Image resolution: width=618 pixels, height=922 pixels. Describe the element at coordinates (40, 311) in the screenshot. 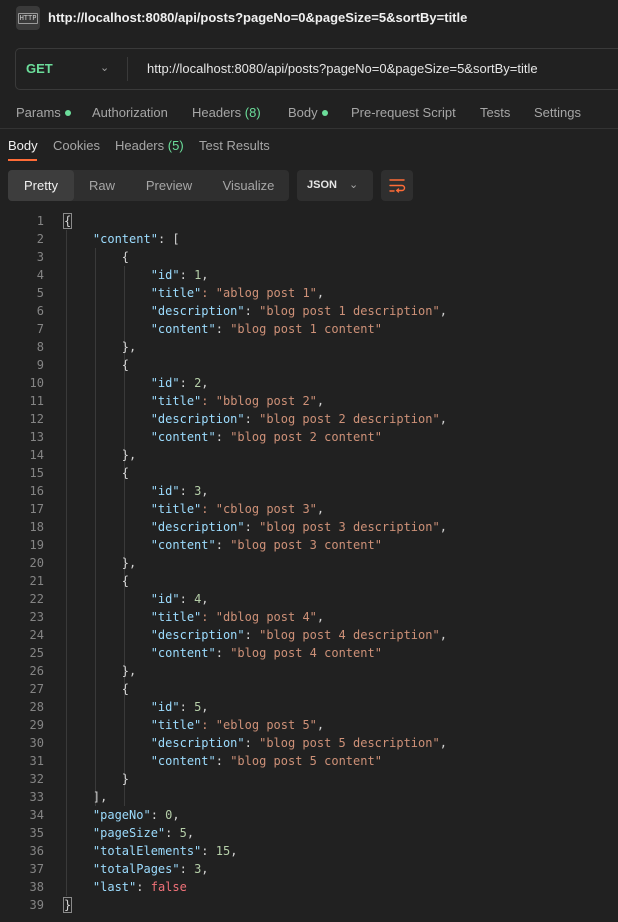

I see `line-number: 6` at that location.